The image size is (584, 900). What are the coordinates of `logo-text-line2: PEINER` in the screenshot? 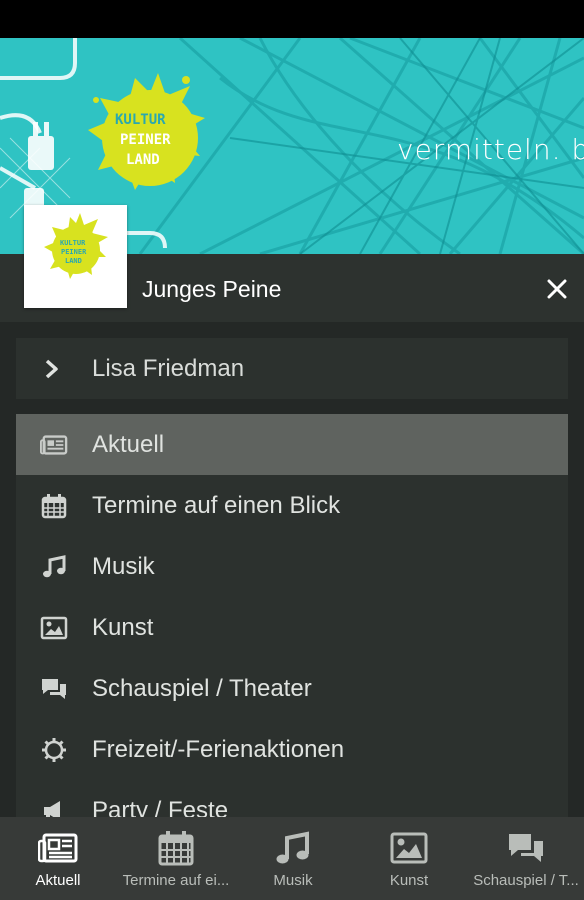 It's located at (145, 140).